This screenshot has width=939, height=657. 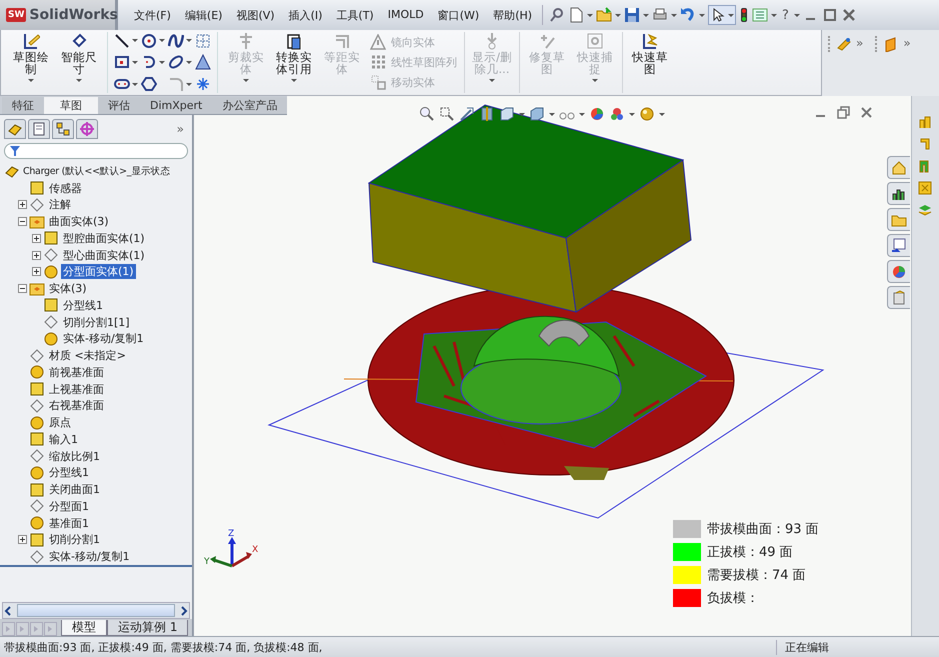 What do you see at coordinates (650, 62) in the screenshot?
I see `ribbon-button: 快速草图` at bounding box center [650, 62].